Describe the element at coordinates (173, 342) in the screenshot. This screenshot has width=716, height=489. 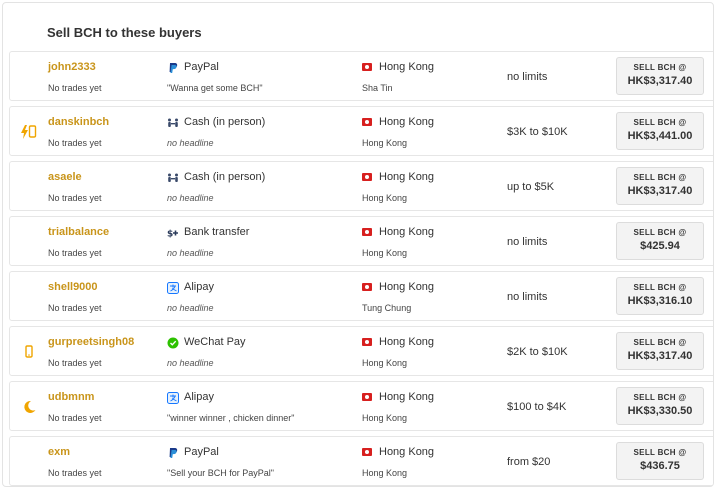
I see `wechat-icon` at that location.